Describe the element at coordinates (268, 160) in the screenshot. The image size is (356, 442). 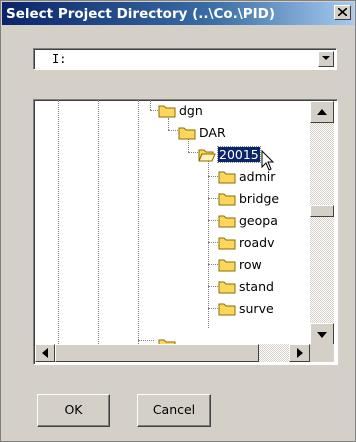
I see `mouse-cursor-icon` at that location.